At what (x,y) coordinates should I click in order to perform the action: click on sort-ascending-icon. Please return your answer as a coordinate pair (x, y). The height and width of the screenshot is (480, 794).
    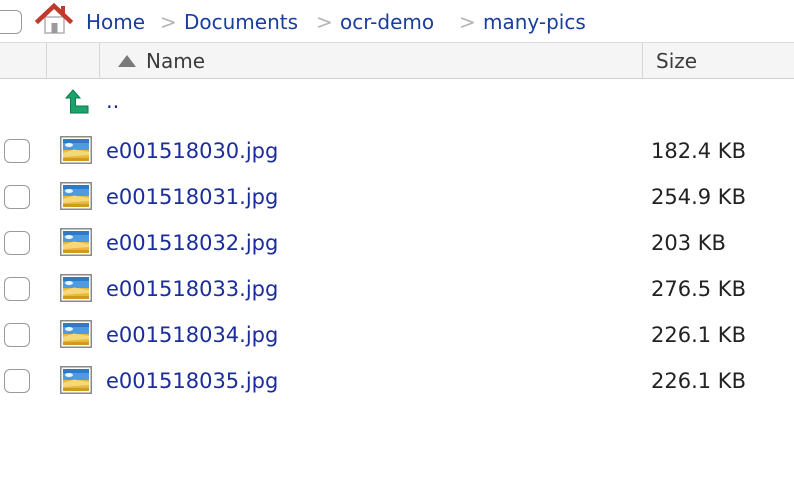
    Looking at the image, I should click on (127, 61).